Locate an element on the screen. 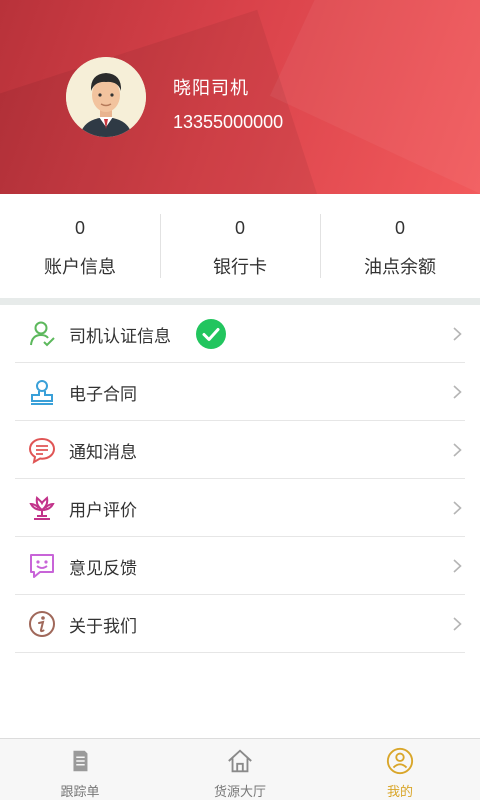 This screenshot has width=480, height=800. verified-check-icon is located at coordinates (211, 334).